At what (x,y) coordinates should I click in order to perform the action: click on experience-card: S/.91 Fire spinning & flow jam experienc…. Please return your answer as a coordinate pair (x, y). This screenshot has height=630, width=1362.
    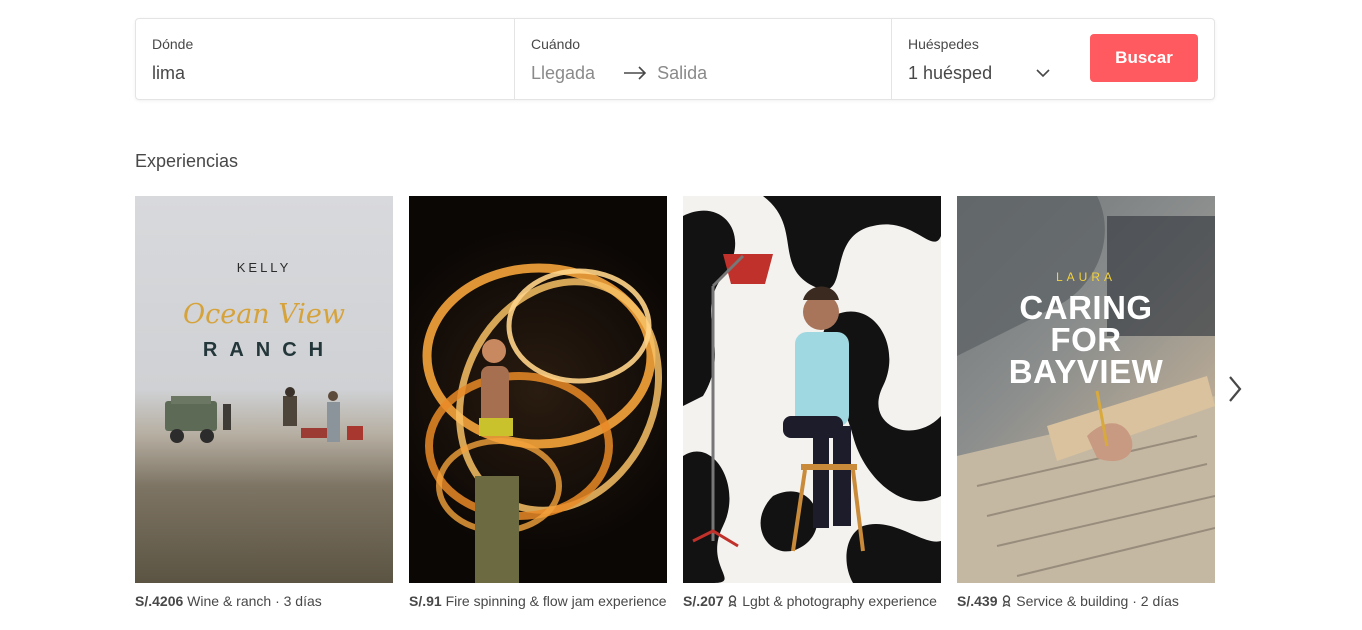
    Looking at the image, I should click on (538, 403).